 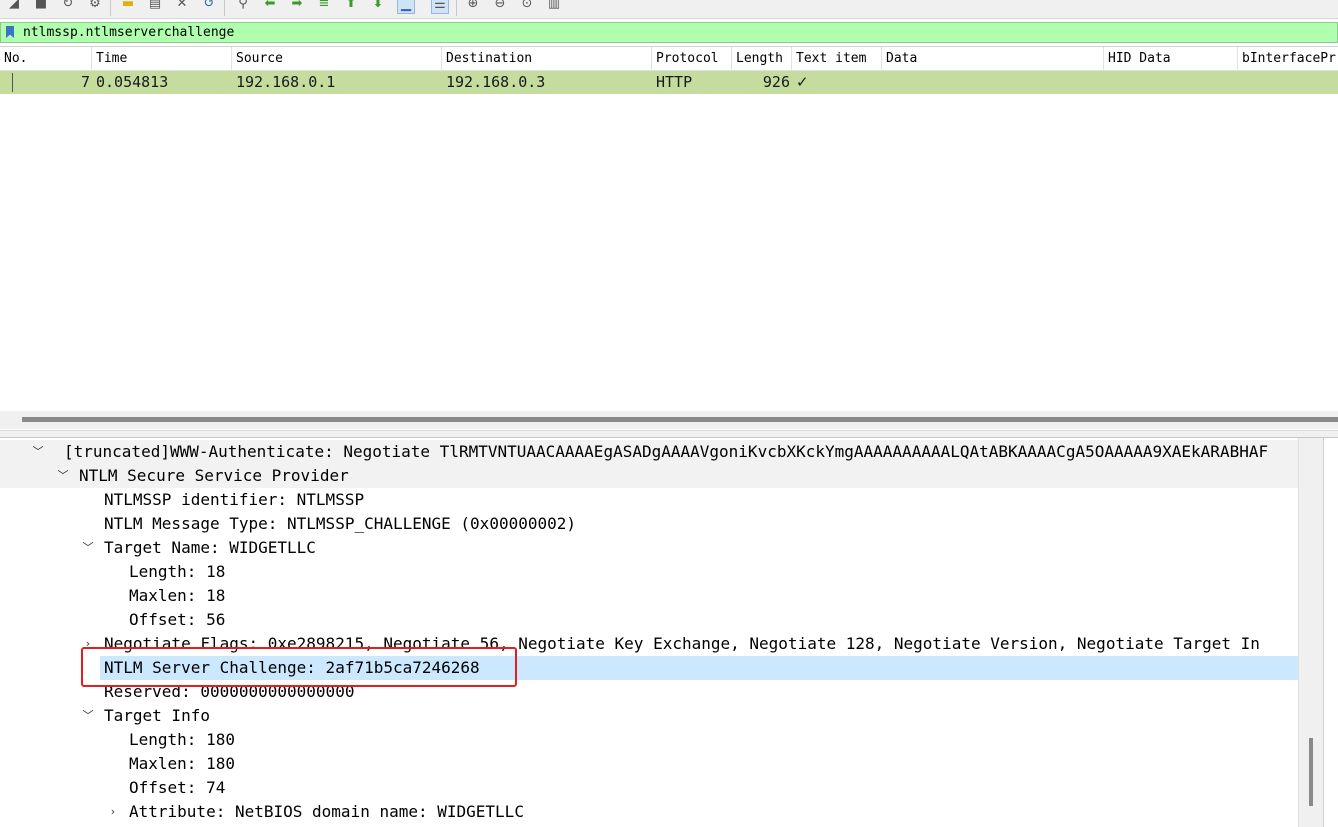 What do you see at coordinates (649, 476) in the screenshot?
I see `tree-item-ntlm-ssp: ﹀ NTLM Secure Service Provider` at bounding box center [649, 476].